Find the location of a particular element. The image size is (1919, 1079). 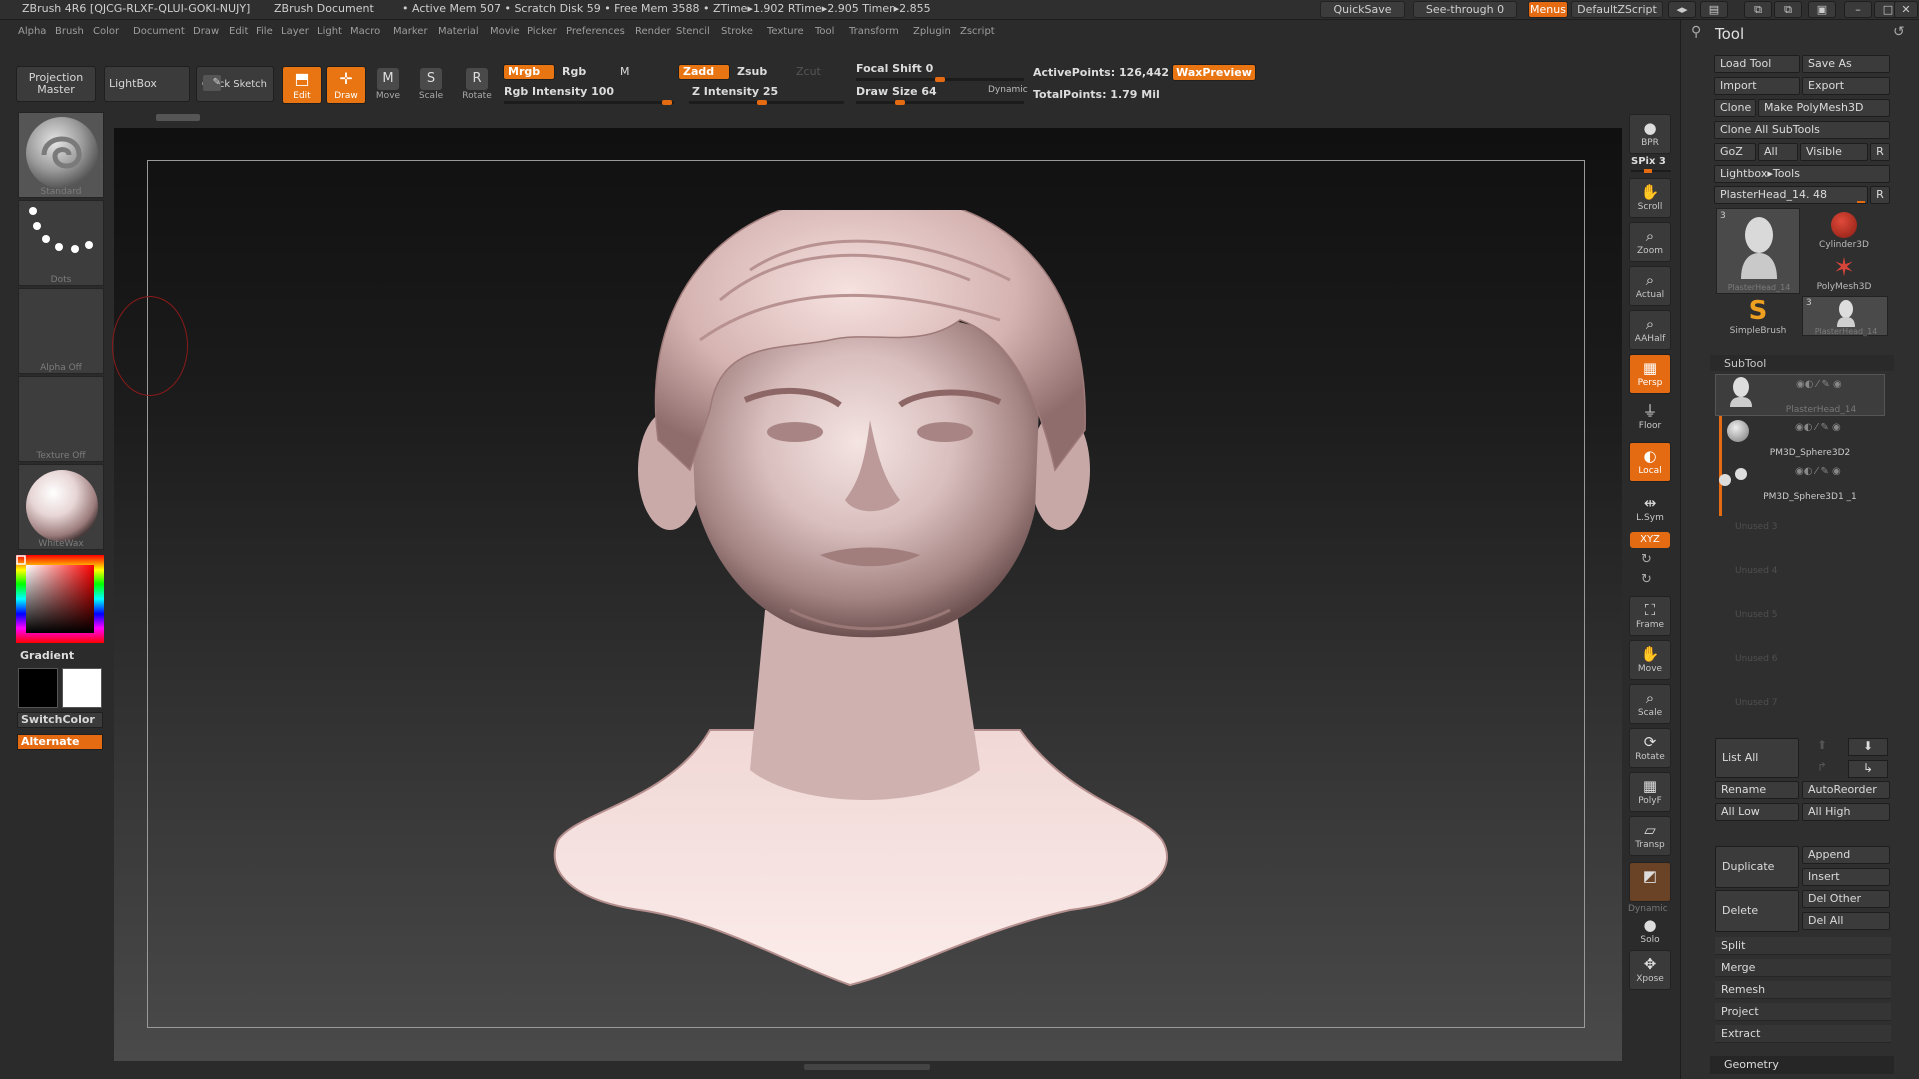

all-low-button: All Low is located at coordinates (1757, 812).